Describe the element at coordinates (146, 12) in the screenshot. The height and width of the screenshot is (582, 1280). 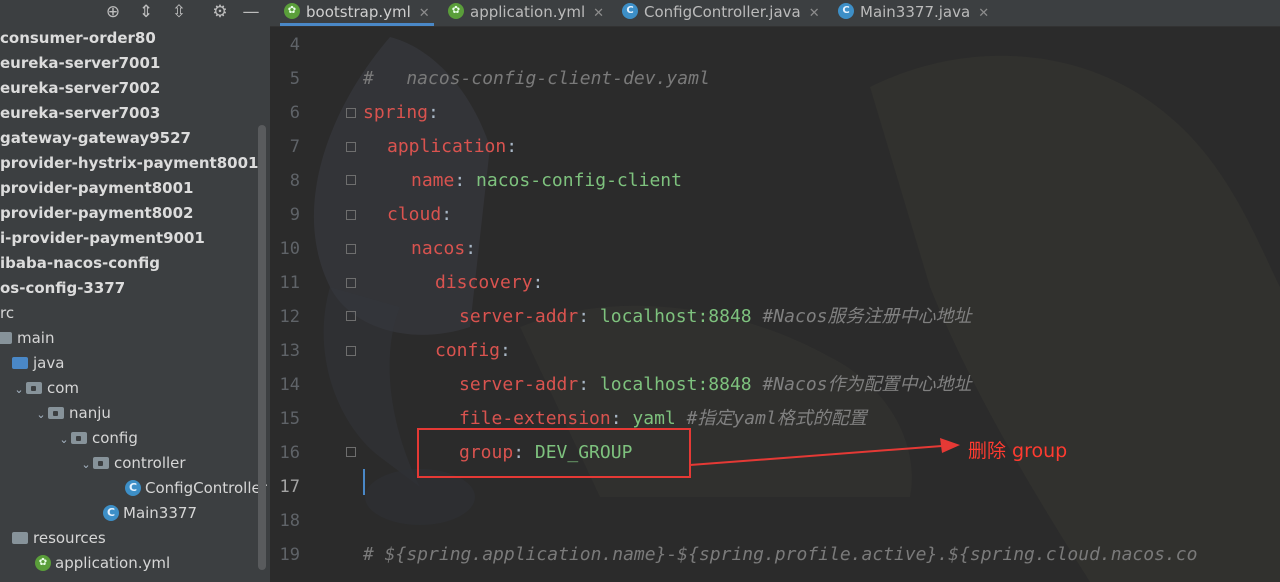
I see `expand-all-icon: ⇕` at that location.